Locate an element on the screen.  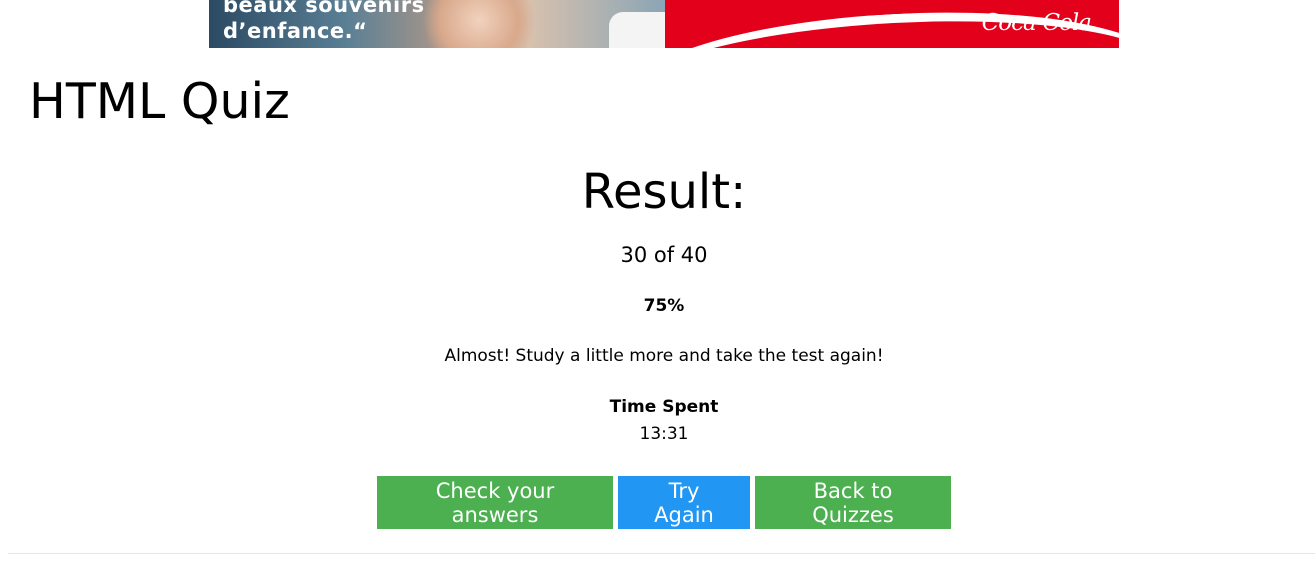
ad-tagline-line2: d’enfance.“ is located at coordinates (295, 31).